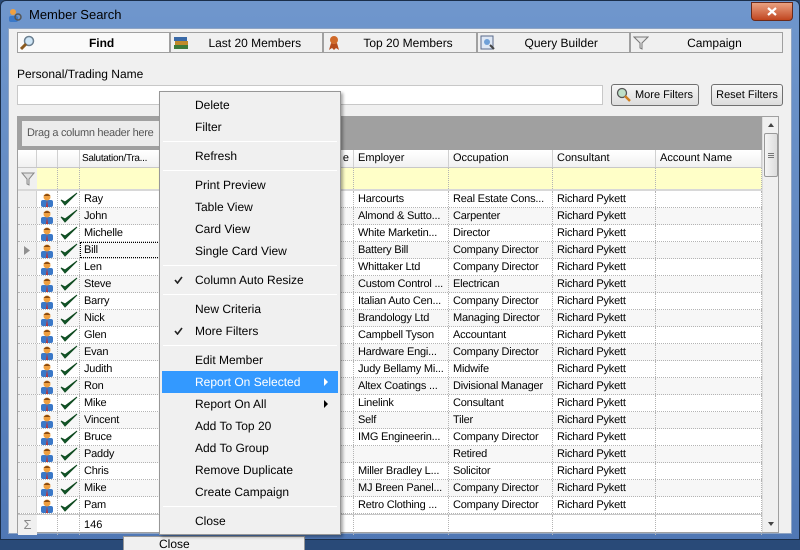  I want to click on table-cell: Electrican, so click(501, 284).